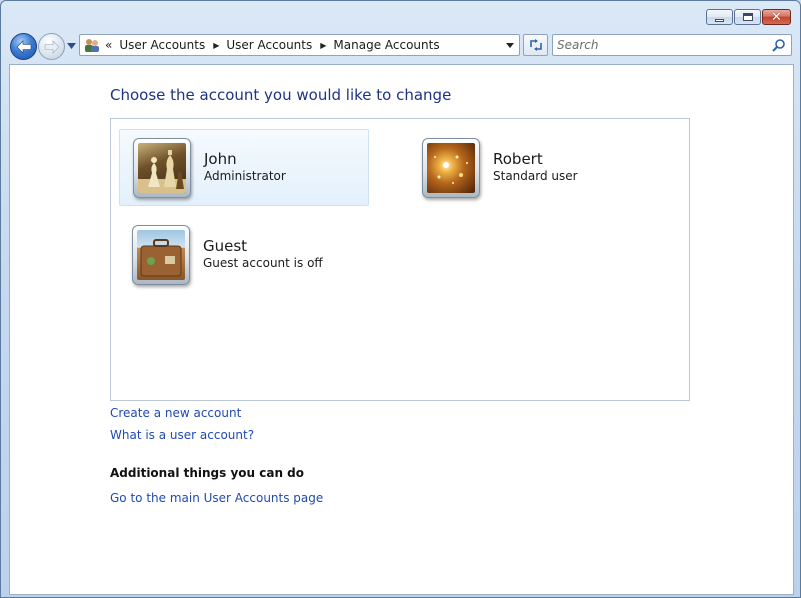 This screenshot has height=598, width=801. I want to click on account-tile-john: John Administrator, so click(244, 167).